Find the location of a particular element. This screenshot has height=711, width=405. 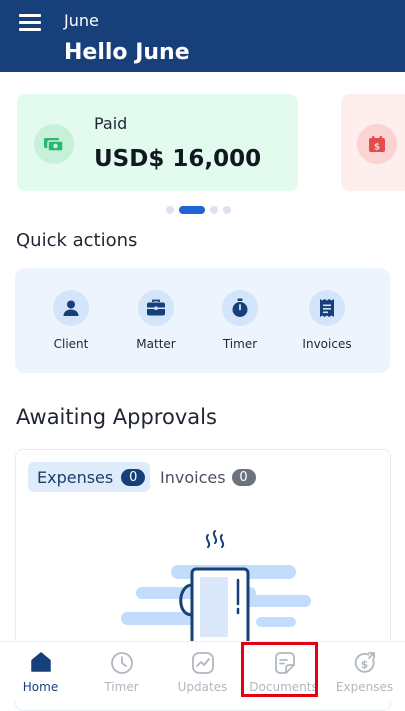

expense-icon: $ is located at coordinates (365, 665).